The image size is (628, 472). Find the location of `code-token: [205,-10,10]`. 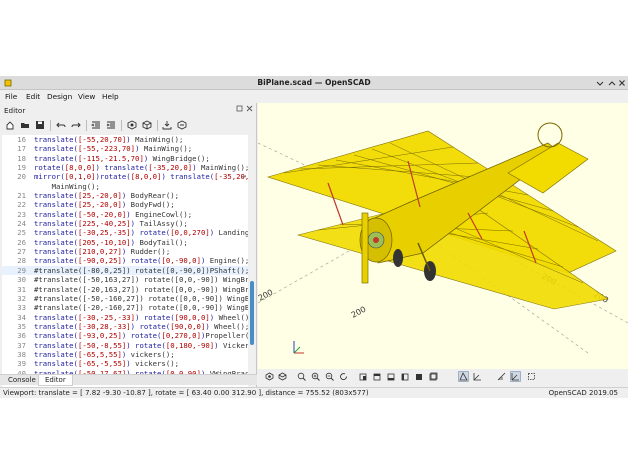

code-token: [205,-10,10] is located at coordinates (104, 242).